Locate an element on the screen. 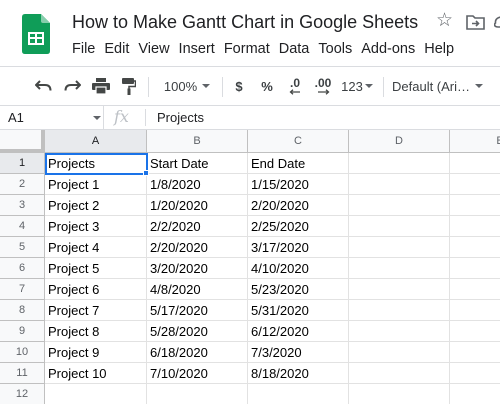  cell-b4: 2/2/2020 is located at coordinates (197, 226).